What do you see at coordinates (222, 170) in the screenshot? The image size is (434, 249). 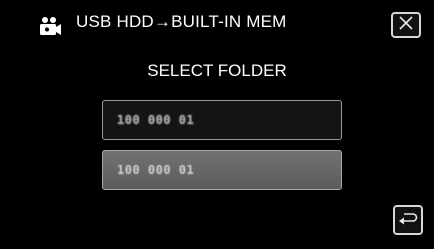 I see `folder-item-2: 100 000 01` at bounding box center [222, 170].